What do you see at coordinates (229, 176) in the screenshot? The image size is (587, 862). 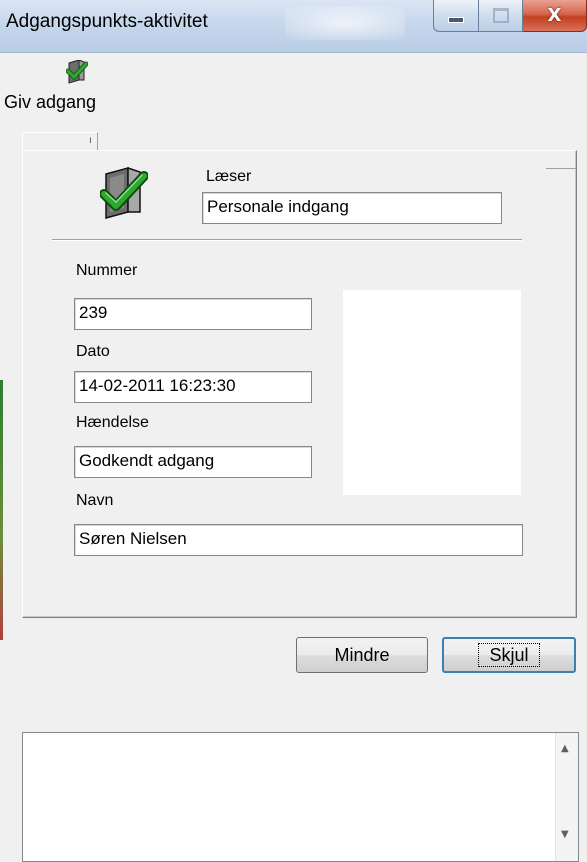 I see `reader-label: Læser` at bounding box center [229, 176].